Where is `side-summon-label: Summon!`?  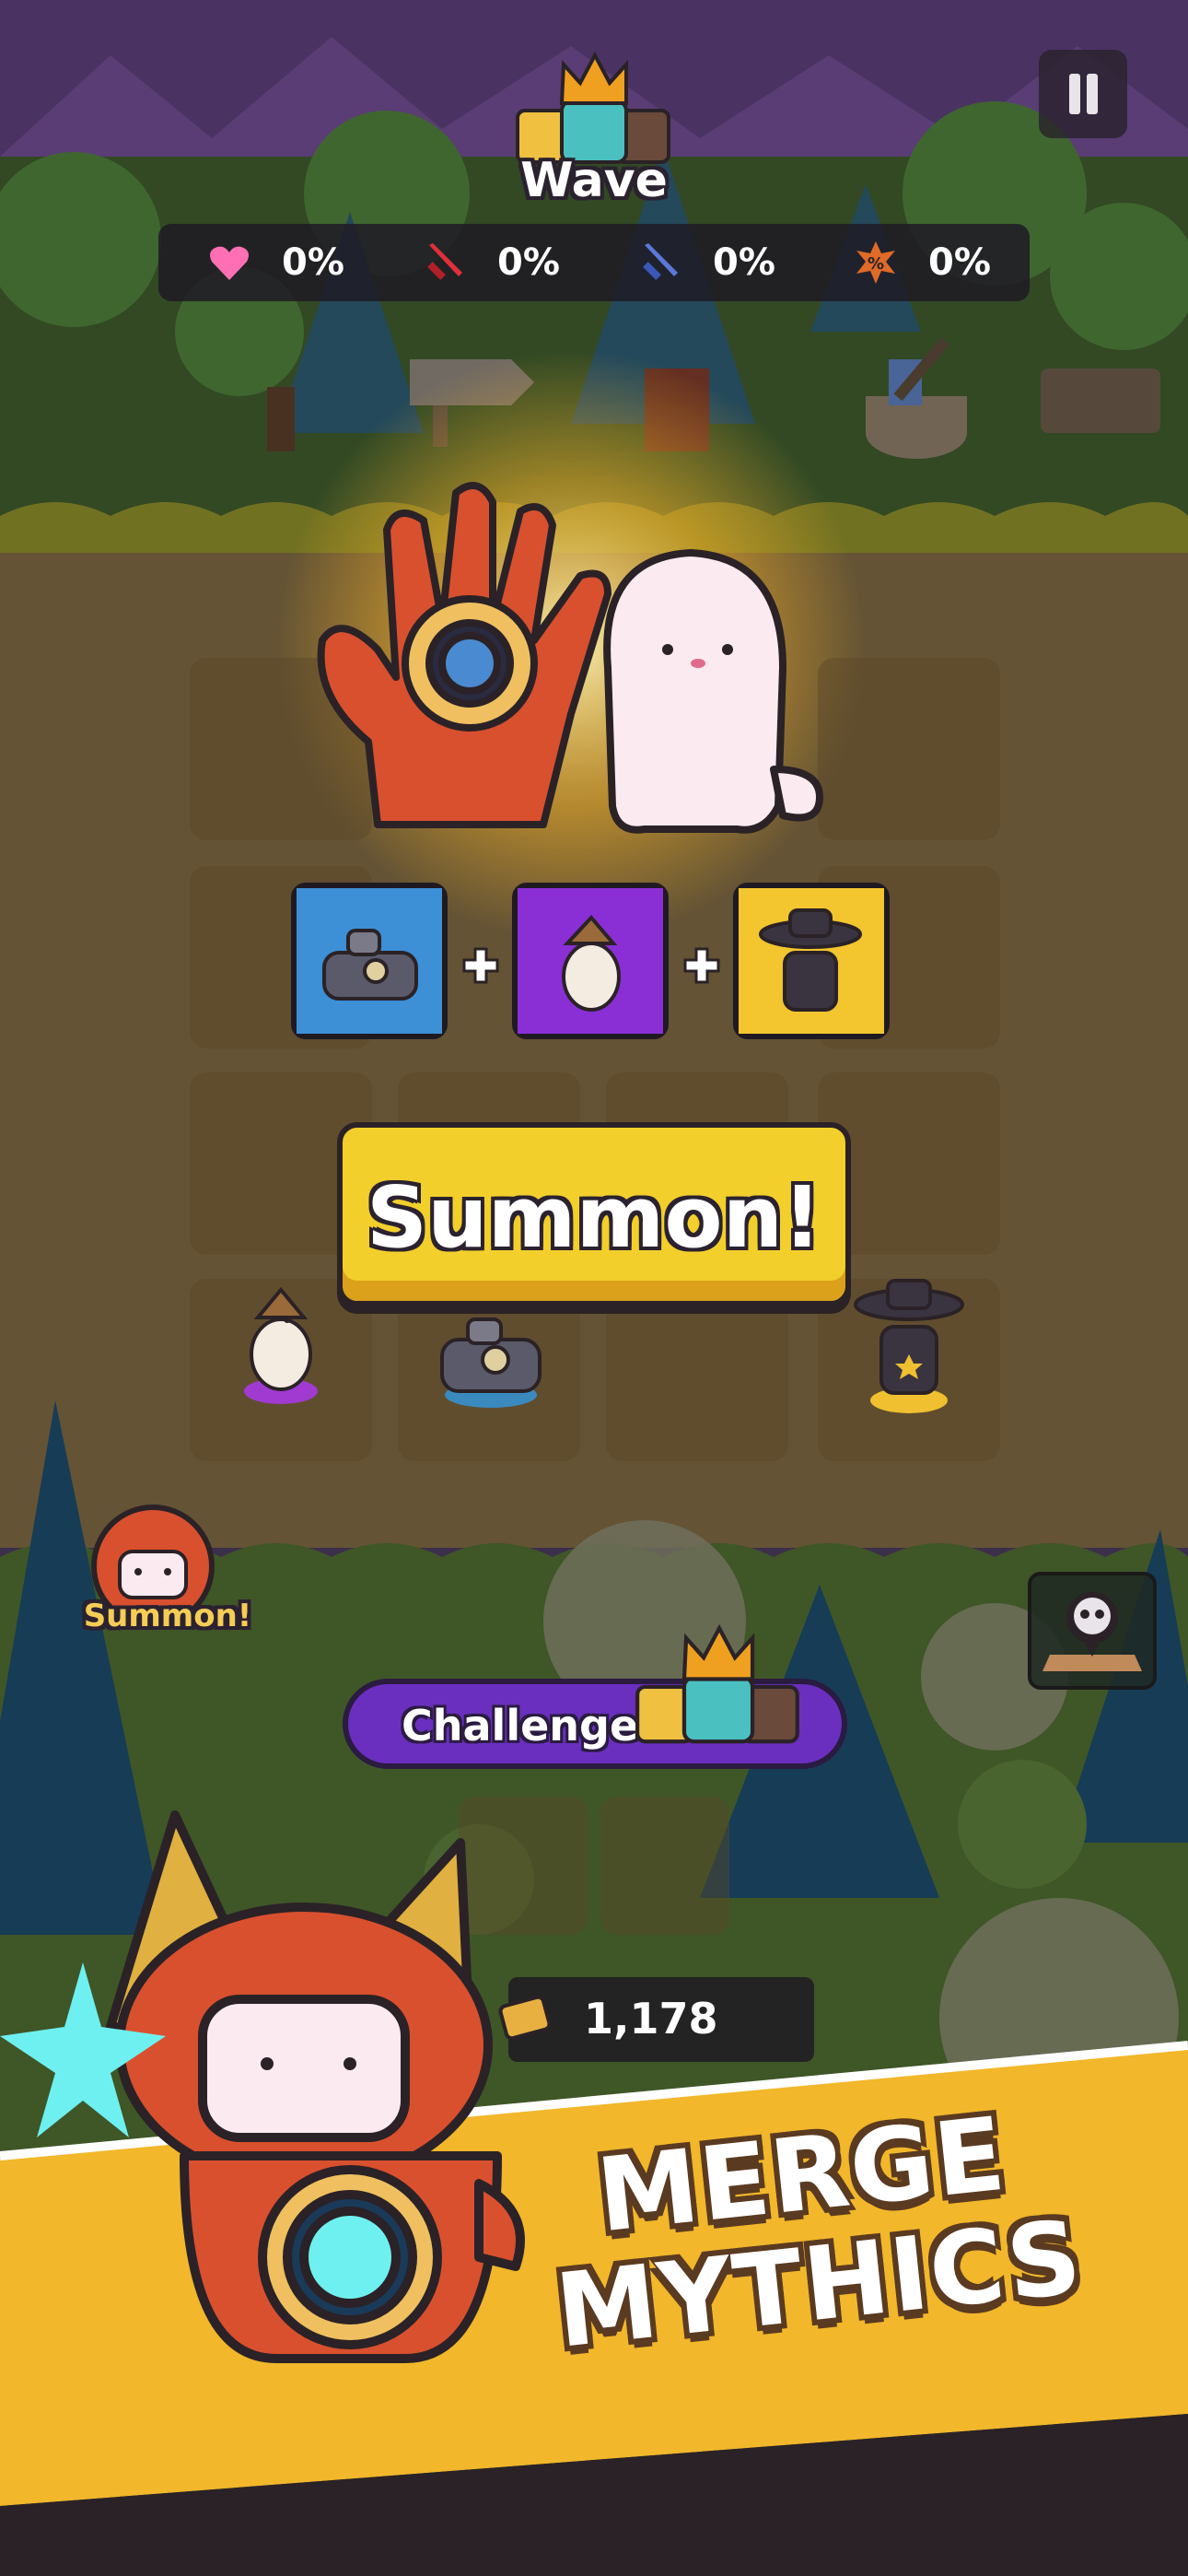 side-summon-label: Summon! is located at coordinates (167, 1616).